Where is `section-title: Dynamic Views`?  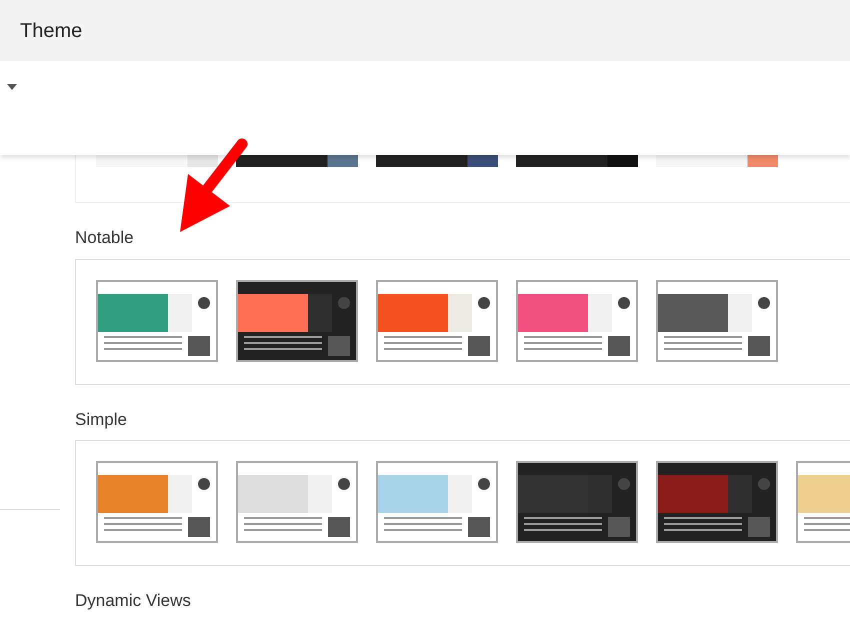
section-title: Dynamic Views is located at coordinates (133, 601).